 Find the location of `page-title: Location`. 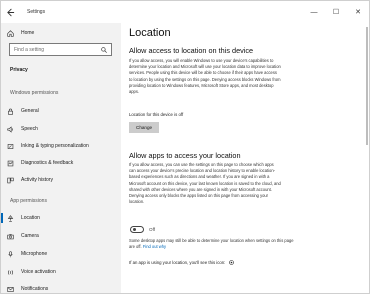

page-title: Location is located at coordinates (150, 33).